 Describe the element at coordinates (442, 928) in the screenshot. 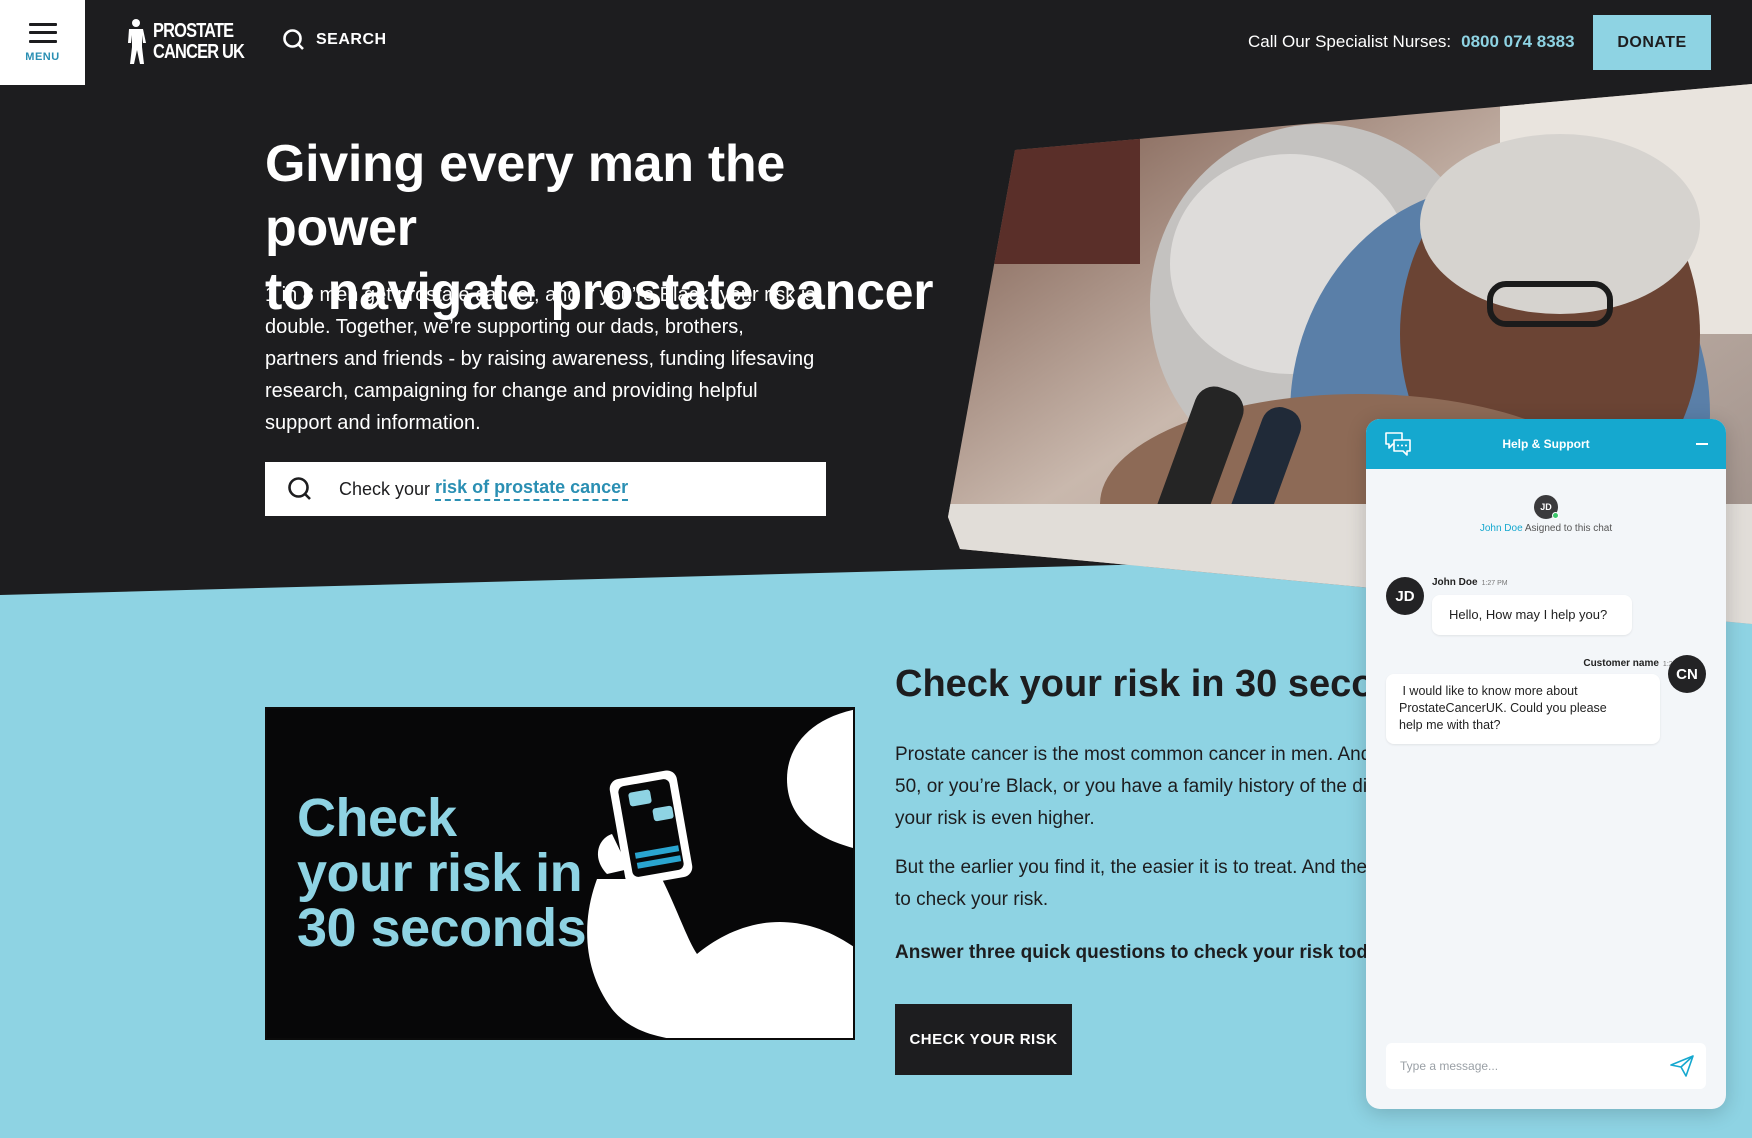

I see `promo-line: 30 seconds` at that location.